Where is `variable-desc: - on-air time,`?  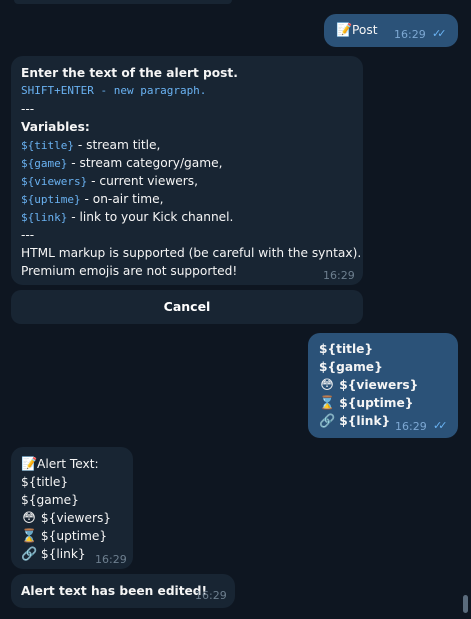 variable-desc: - on-air time, is located at coordinates (122, 199).